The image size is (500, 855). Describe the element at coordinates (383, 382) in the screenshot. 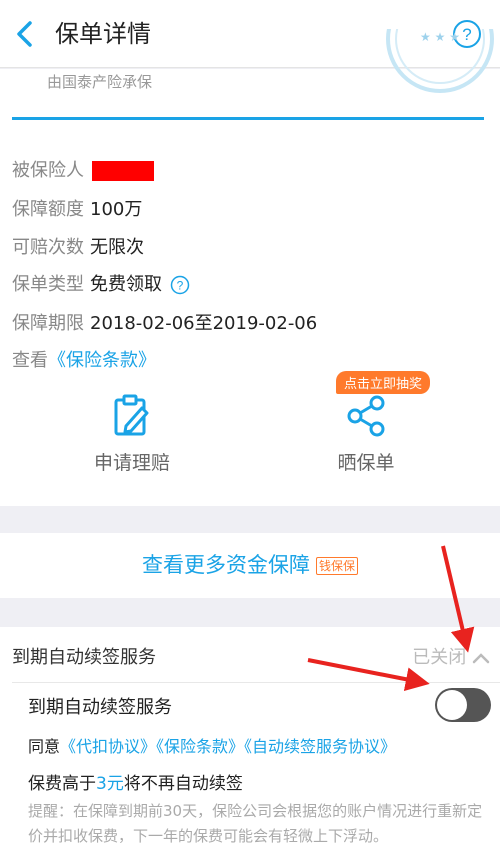

I see `lottery-badge: 点击立即抽奖` at that location.